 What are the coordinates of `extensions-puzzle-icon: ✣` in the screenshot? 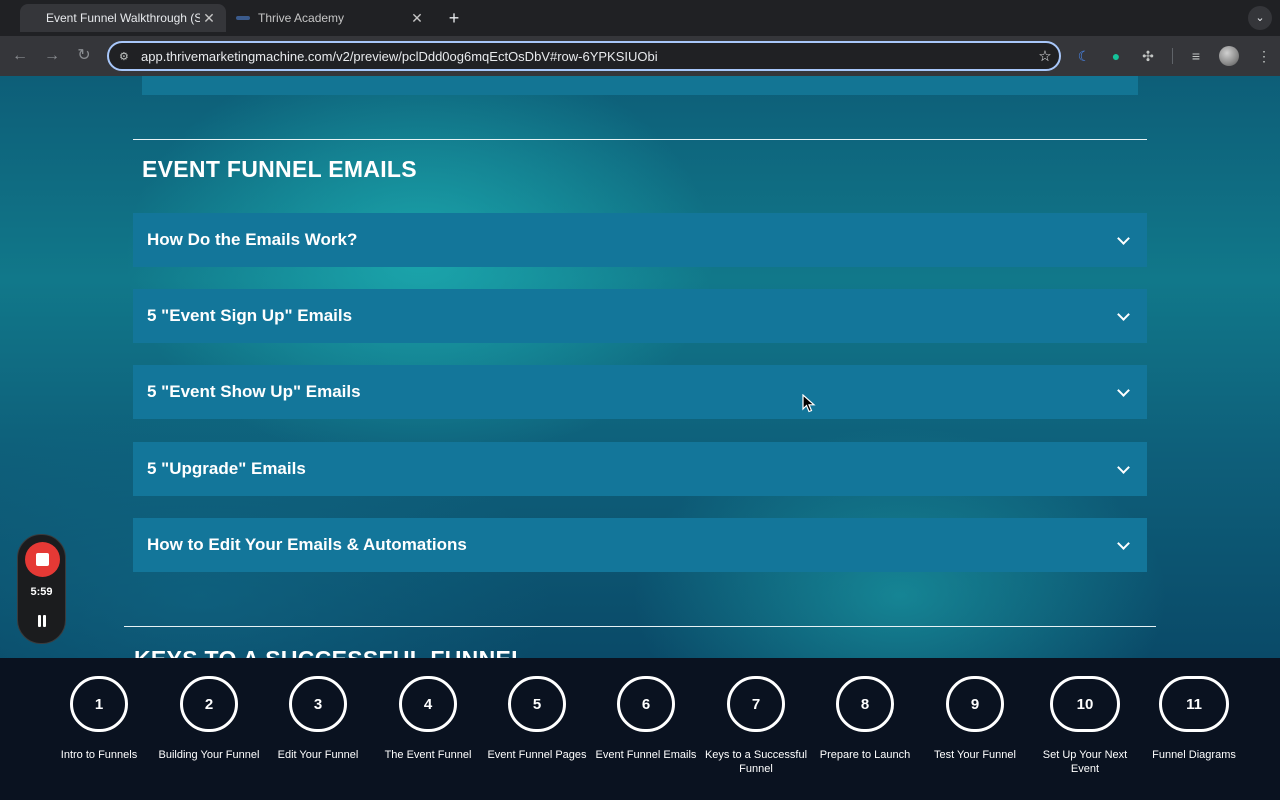 It's located at (1148, 56).